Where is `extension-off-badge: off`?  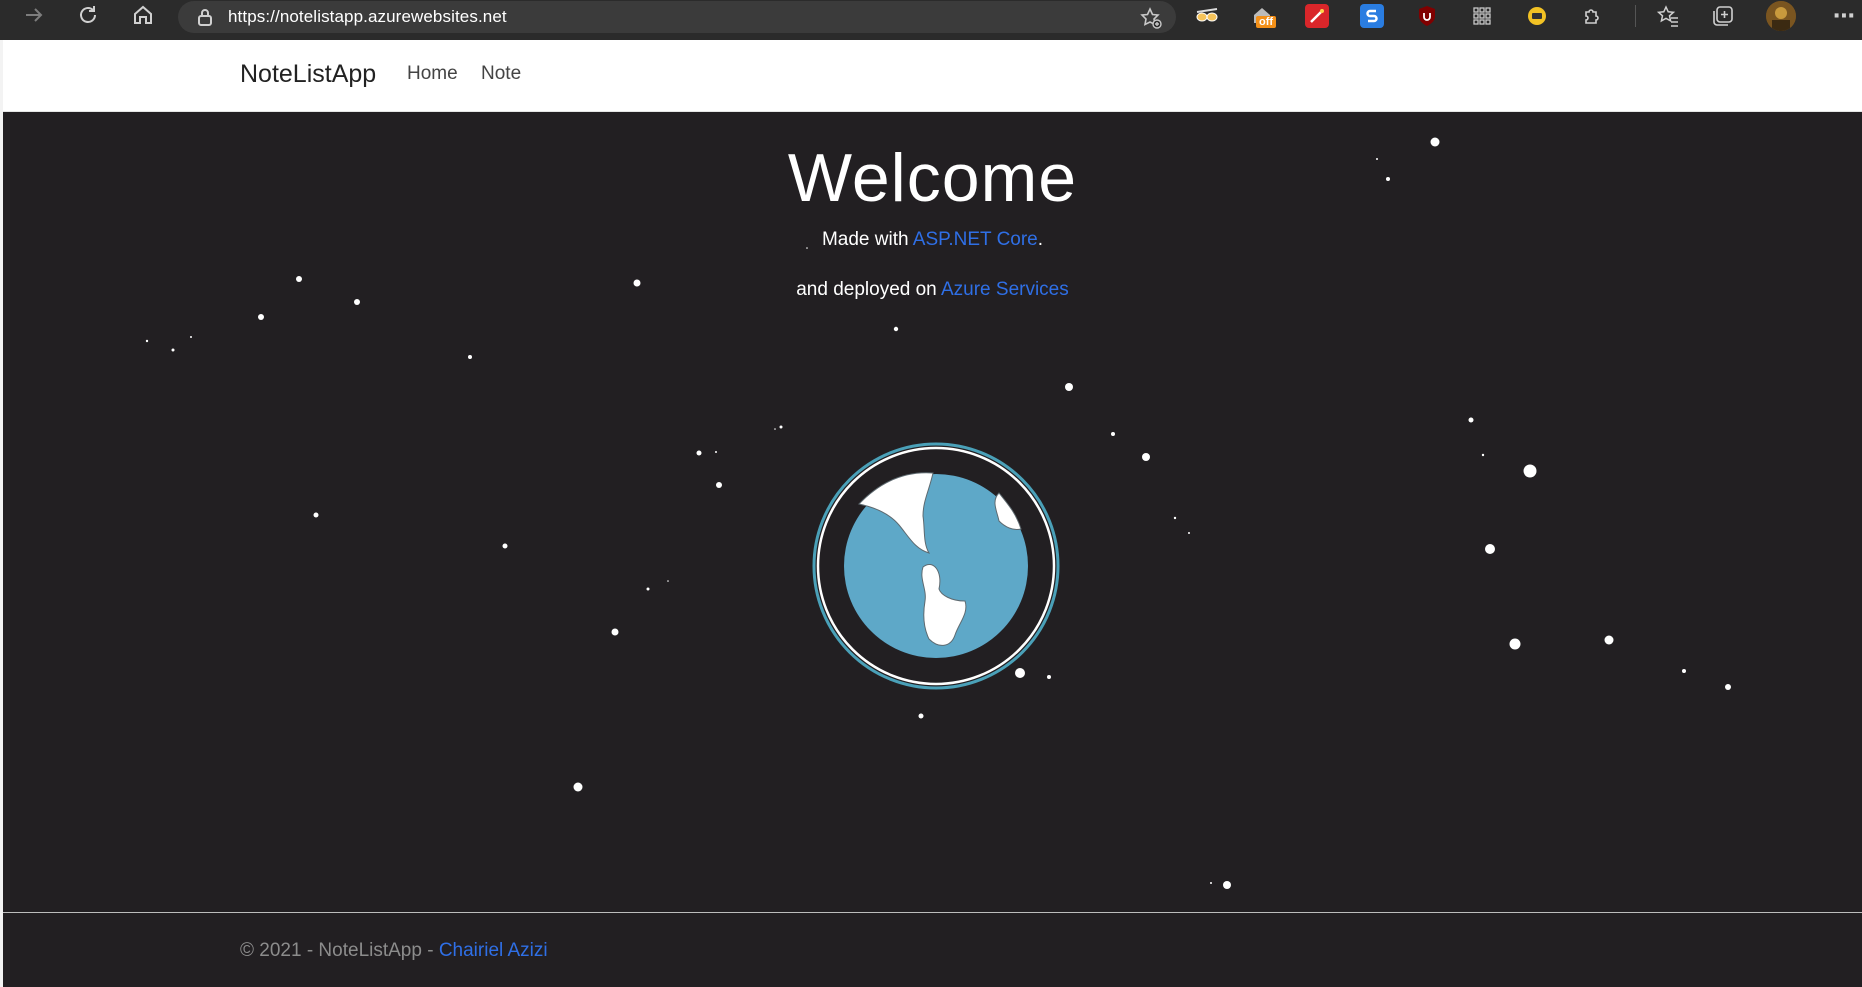
extension-off-badge: off is located at coordinates (1266, 22).